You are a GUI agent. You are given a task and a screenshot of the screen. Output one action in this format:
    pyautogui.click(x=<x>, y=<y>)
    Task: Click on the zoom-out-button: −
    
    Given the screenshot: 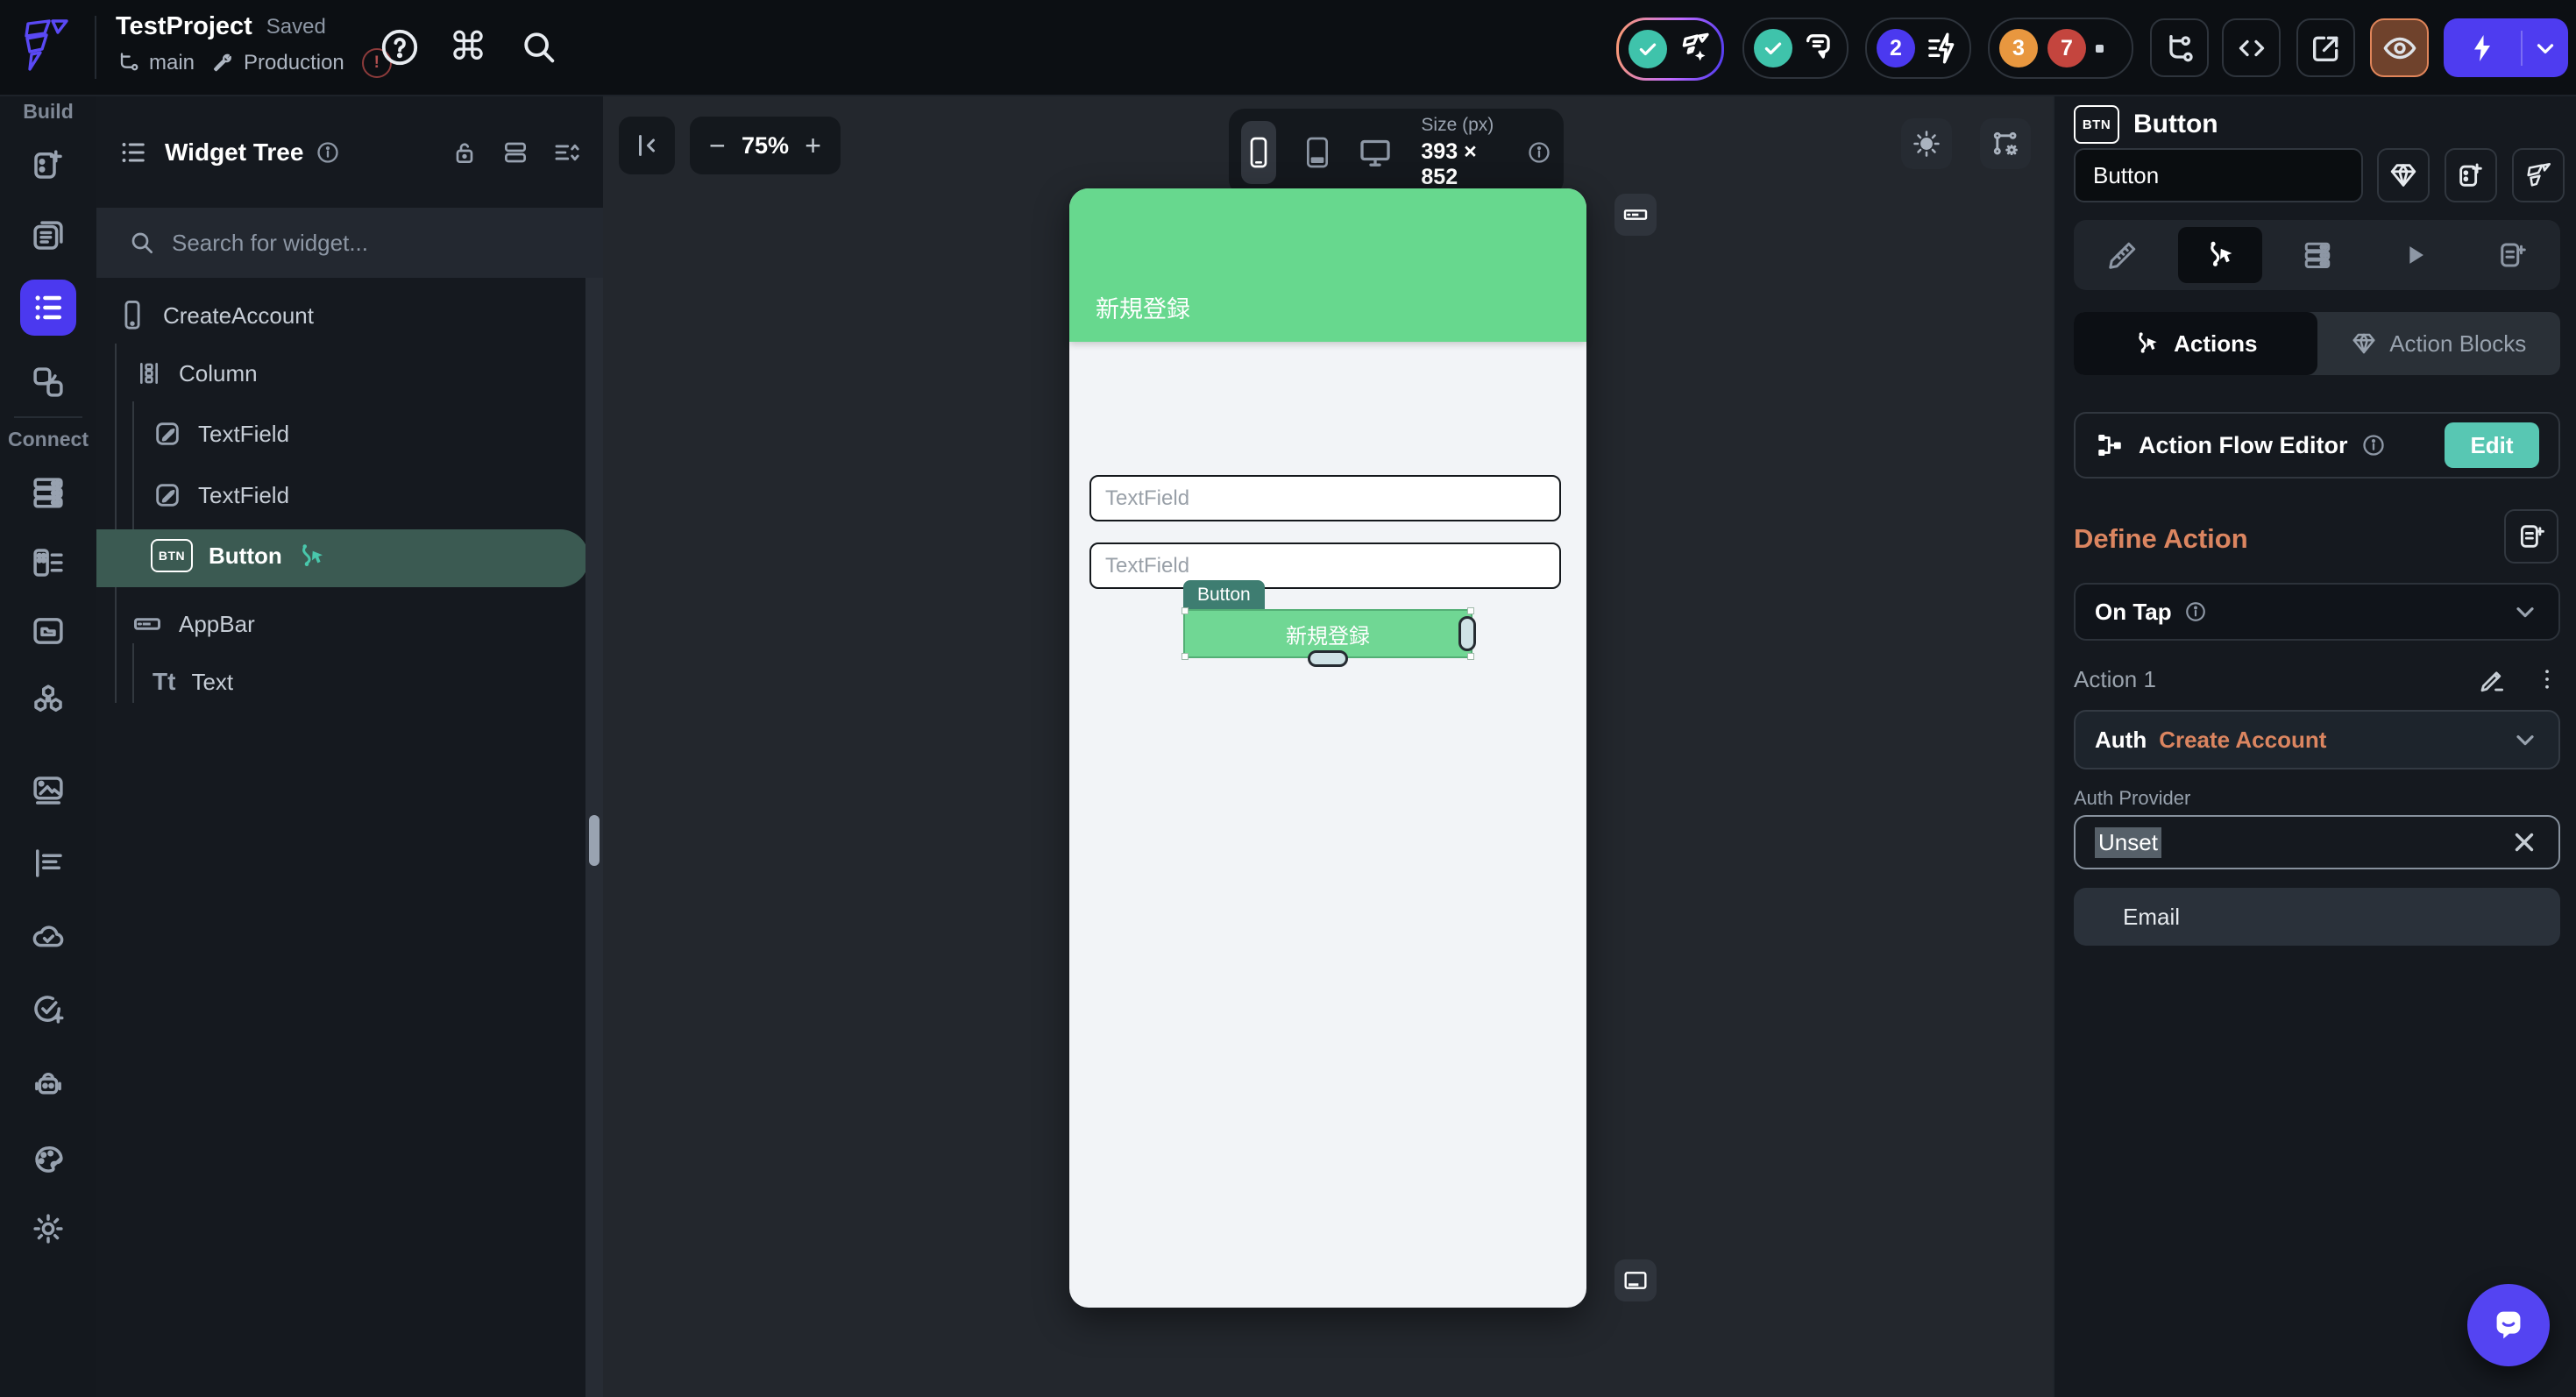 What is the action you would take?
    pyautogui.click(x=717, y=145)
    